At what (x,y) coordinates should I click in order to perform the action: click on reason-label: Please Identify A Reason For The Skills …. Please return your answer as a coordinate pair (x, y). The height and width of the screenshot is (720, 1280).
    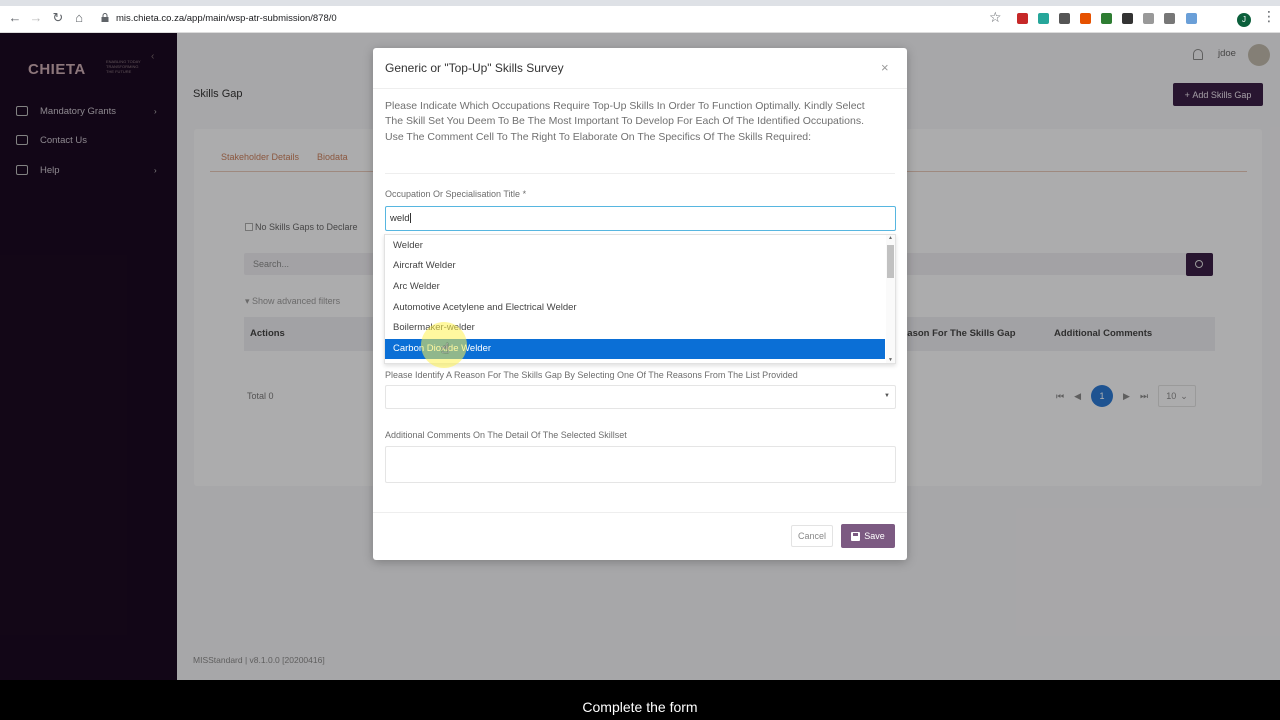
    Looking at the image, I should click on (591, 375).